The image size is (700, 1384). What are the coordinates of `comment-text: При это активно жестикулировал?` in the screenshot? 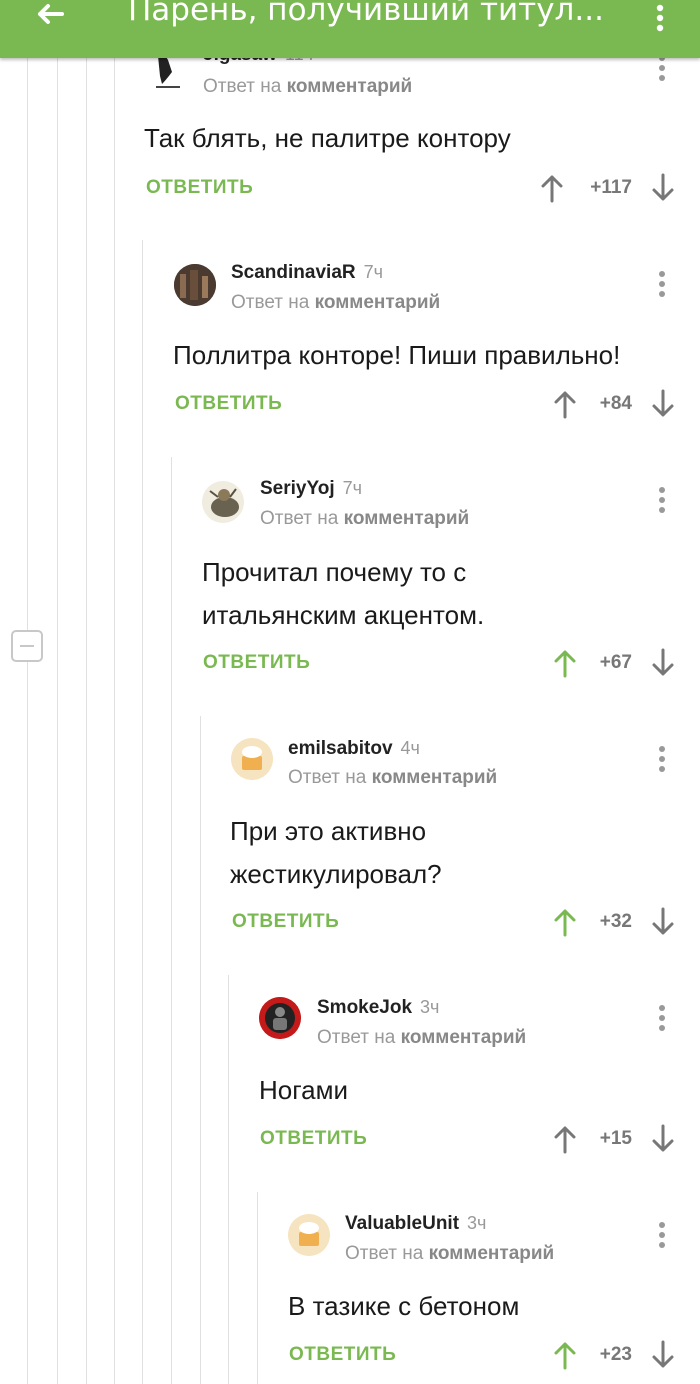 It's located at (336, 852).